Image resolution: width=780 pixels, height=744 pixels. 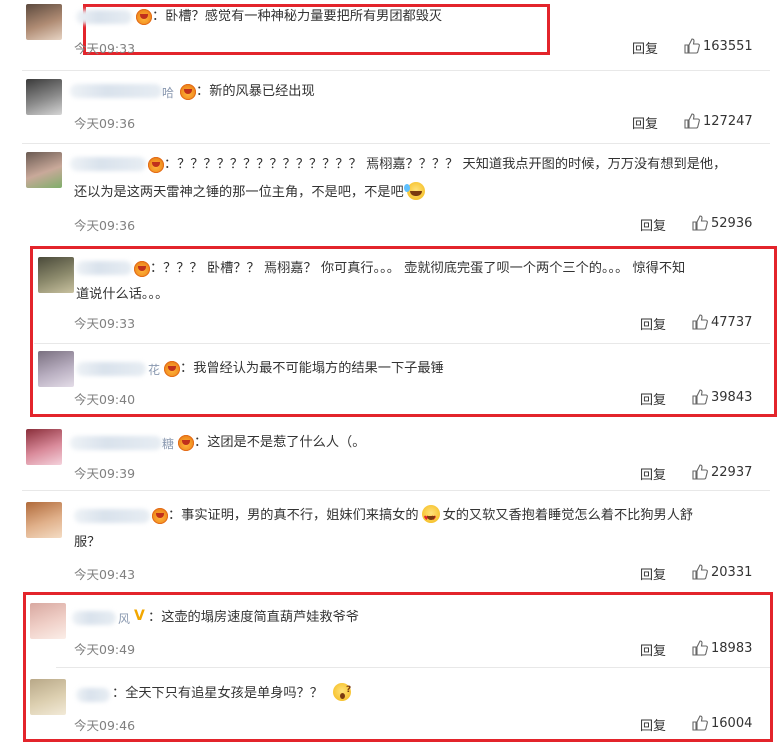 I want to click on like-count: 163551, so click(x=728, y=46).